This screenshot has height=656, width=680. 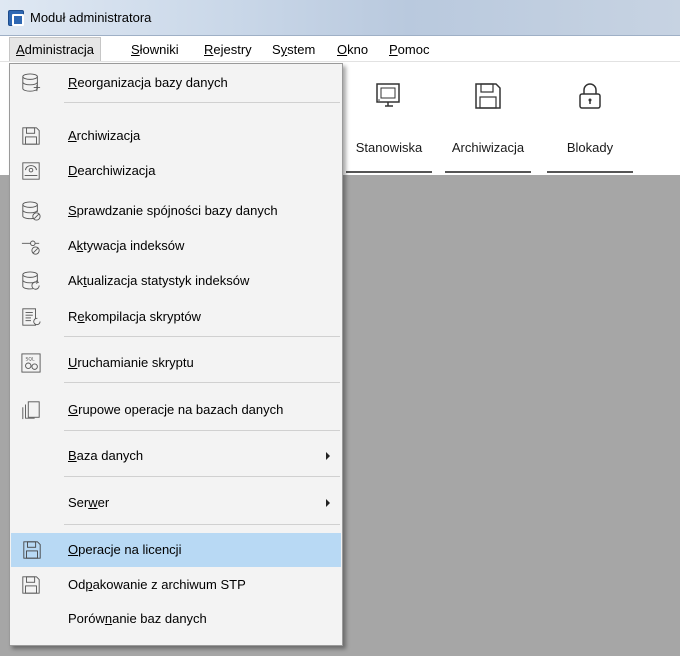 I want to click on label-rest: tywacja indeksów, so click(x=134, y=245).